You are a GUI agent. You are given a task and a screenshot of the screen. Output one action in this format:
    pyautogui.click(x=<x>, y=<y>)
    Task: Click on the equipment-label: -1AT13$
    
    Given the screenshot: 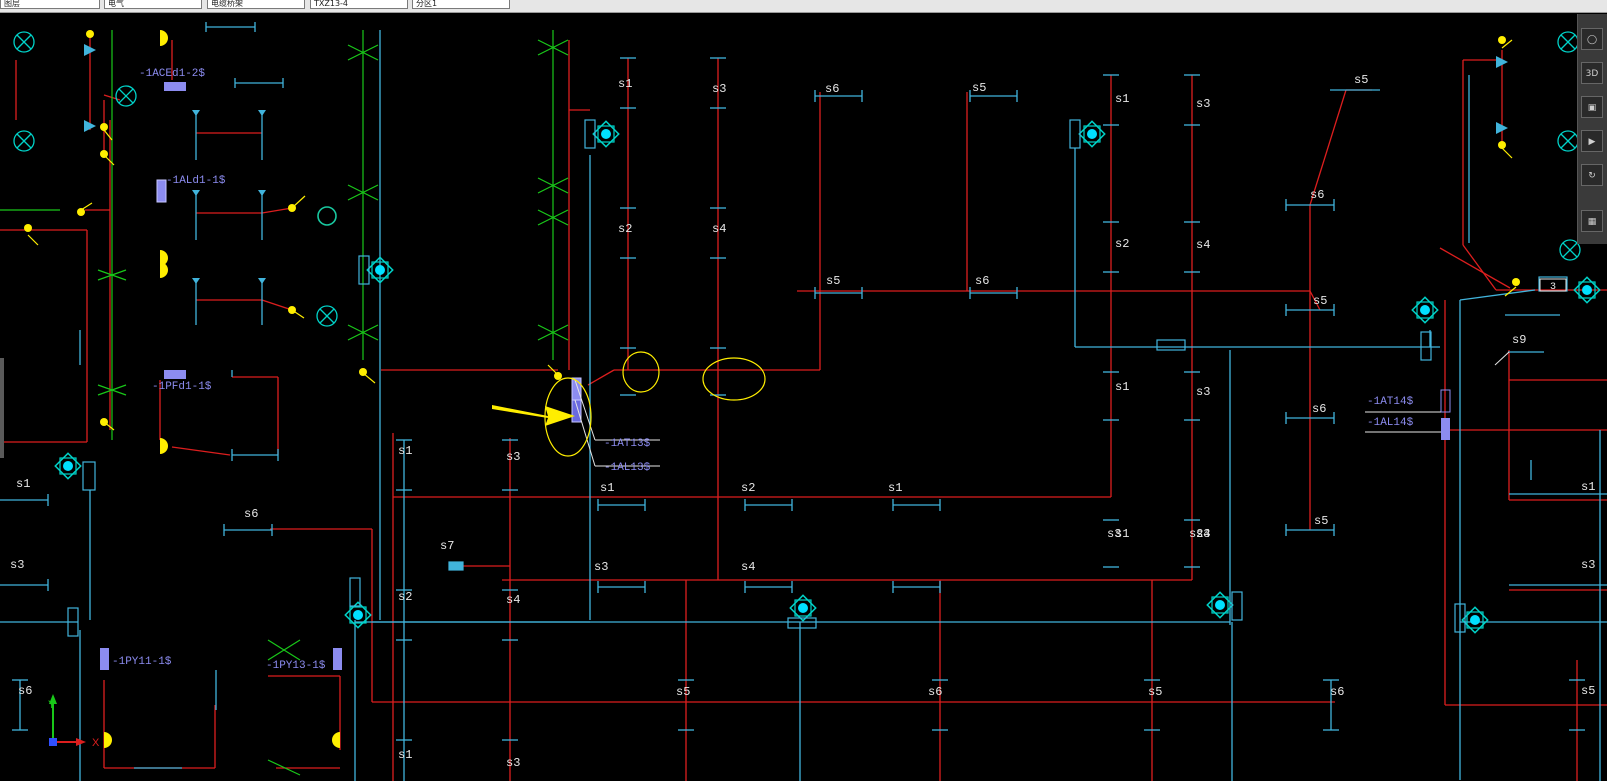 What is the action you would take?
    pyautogui.click(x=627, y=444)
    